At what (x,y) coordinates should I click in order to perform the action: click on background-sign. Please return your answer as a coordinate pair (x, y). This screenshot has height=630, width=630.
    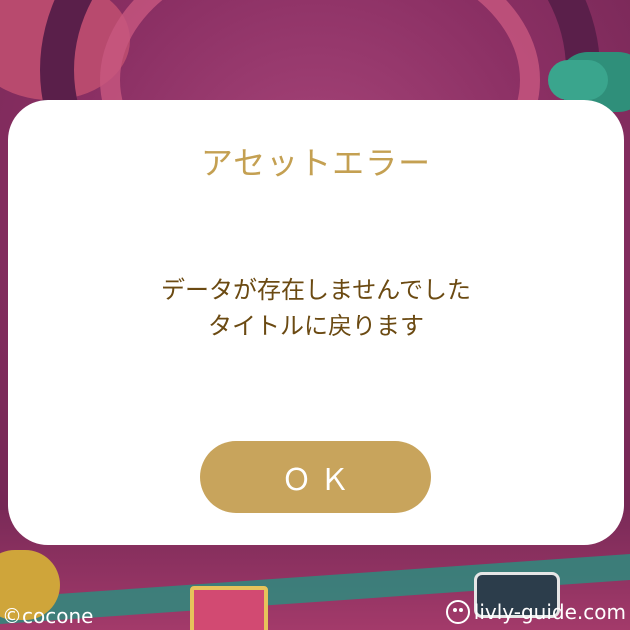
    Looking at the image, I should click on (229, 608).